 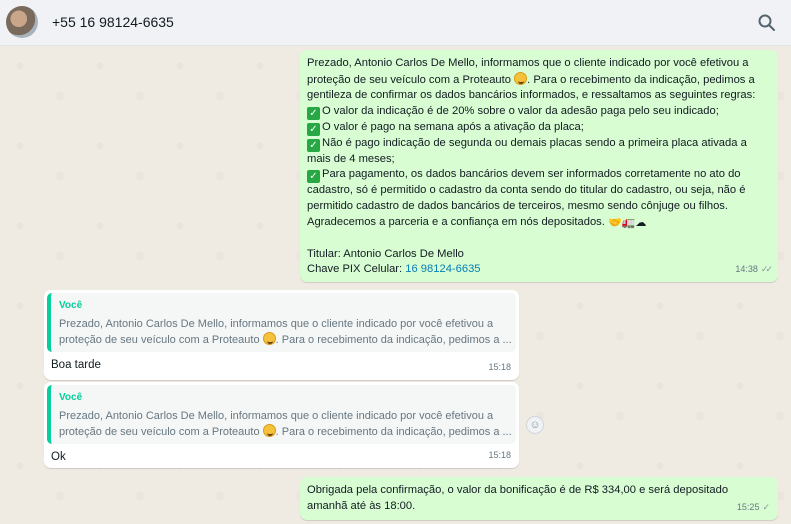 What do you see at coordinates (409, 79) in the screenshot?
I see `message-line: proteção de seu veículo com a Proteauto` at bounding box center [409, 79].